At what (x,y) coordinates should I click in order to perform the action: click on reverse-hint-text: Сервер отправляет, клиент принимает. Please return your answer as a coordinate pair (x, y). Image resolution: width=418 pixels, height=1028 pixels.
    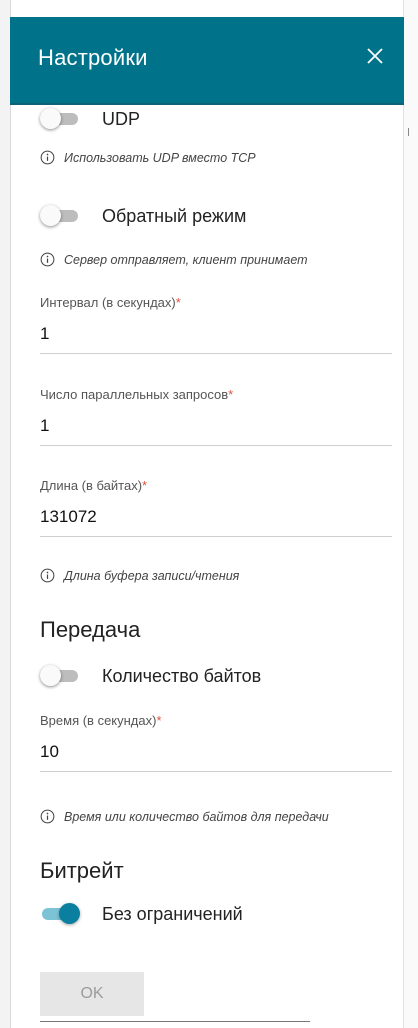
    Looking at the image, I should click on (186, 259).